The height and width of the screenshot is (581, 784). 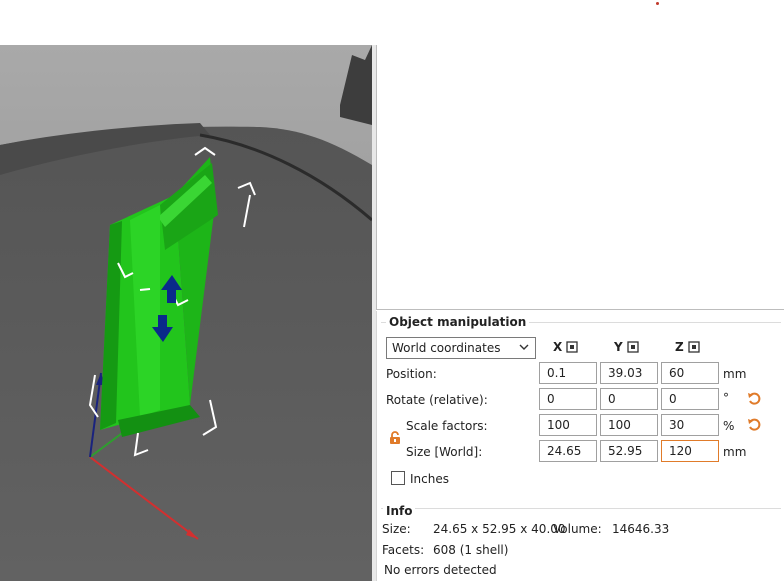 I want to click on inches-label: Inches, so click(x=429, y=479).